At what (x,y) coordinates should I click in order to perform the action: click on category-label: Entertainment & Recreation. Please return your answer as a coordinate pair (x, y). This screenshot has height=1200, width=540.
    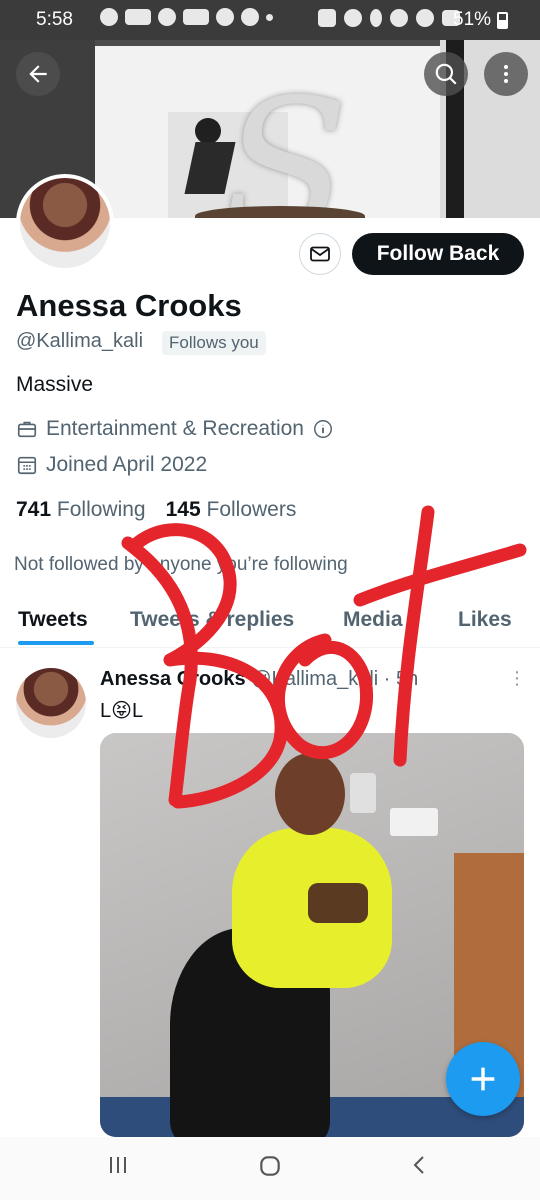
    Looking at the image, I should click on (175, 428).